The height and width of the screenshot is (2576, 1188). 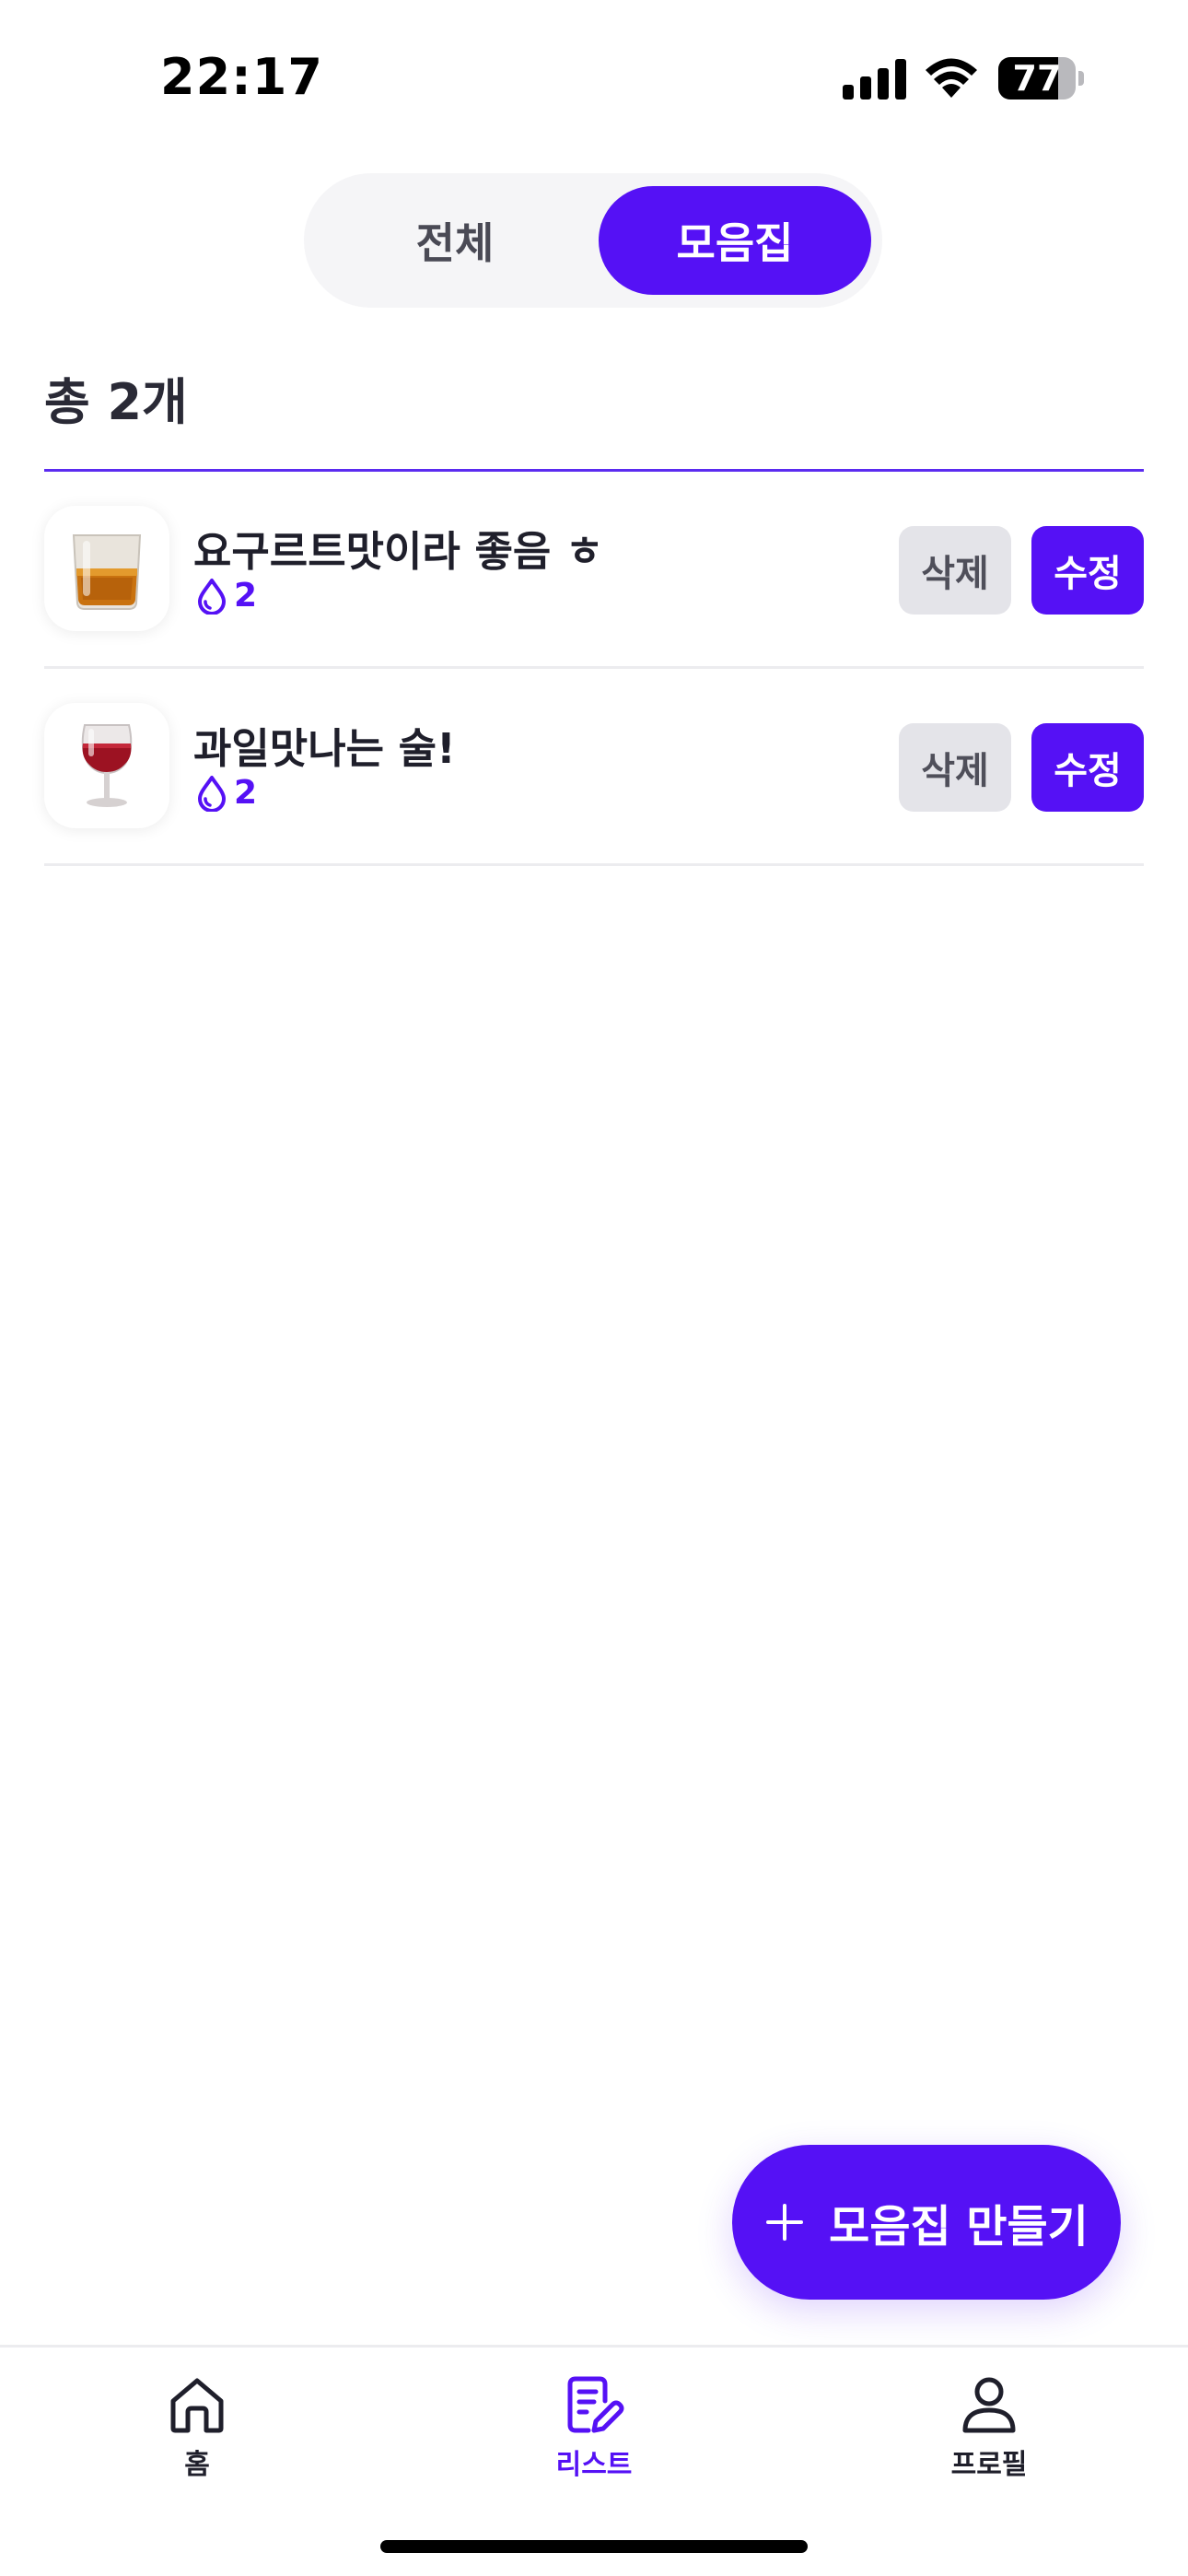 What do you see at coordinates (959, 2227) in the screenshot?
I see `create-collection-label: 모음집 만들기` at bounding box center [959, 2227].